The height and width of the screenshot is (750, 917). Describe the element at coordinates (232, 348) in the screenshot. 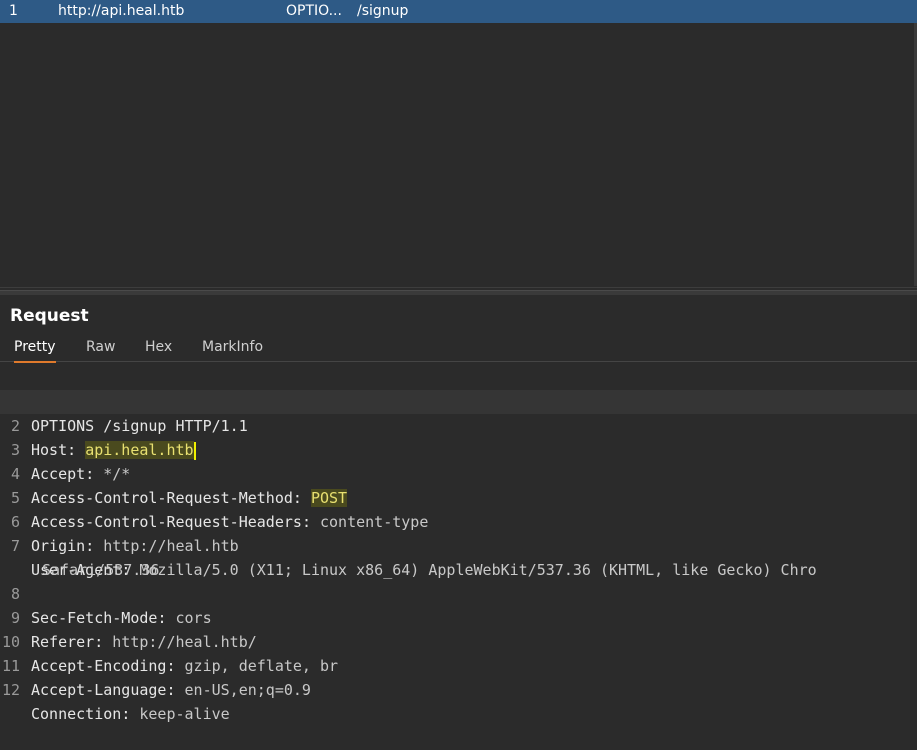

I see `tab-markinfo: MarkInfo` at that location.